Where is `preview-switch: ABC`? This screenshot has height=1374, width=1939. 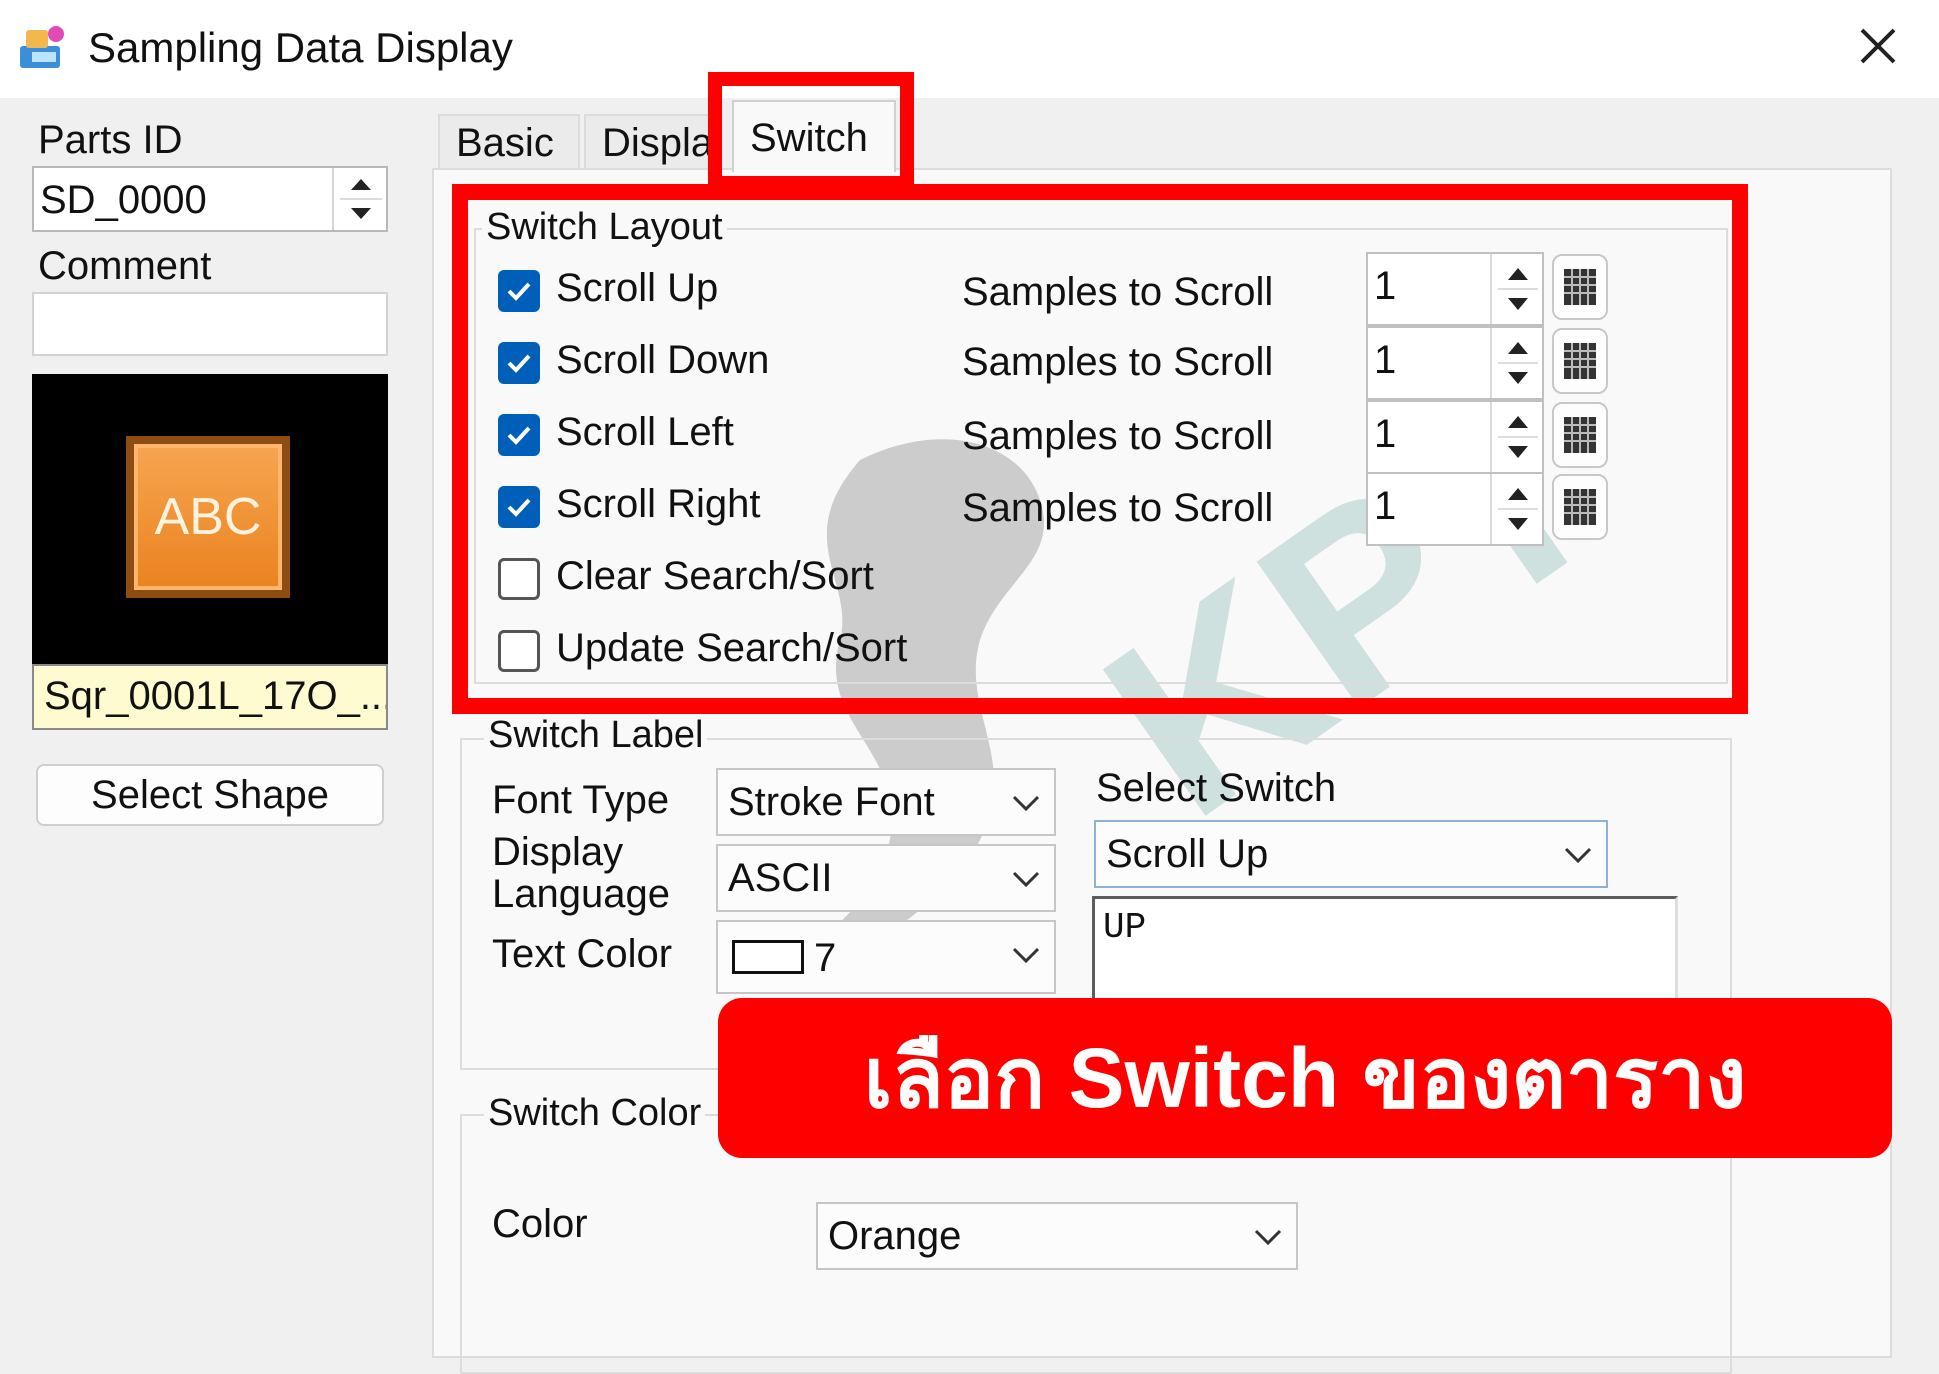
preview-switch: ABC is located at coordinates (208, 517).